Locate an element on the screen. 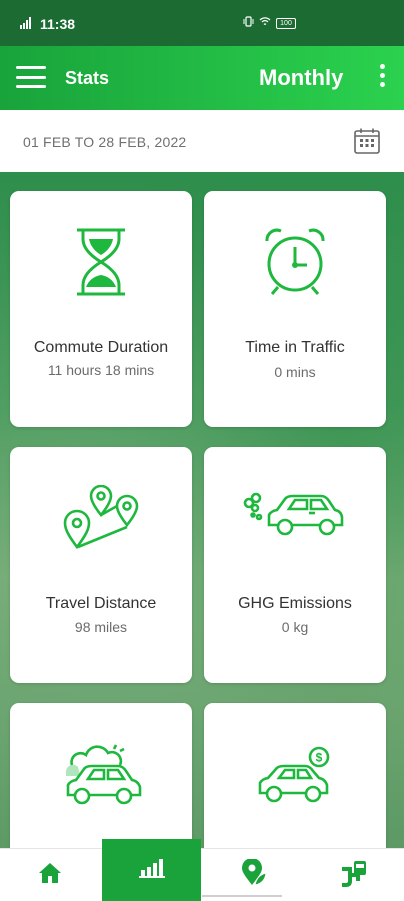  travel-distance-card: Travel Distance 98 miles is located at coordinates (101, 565).